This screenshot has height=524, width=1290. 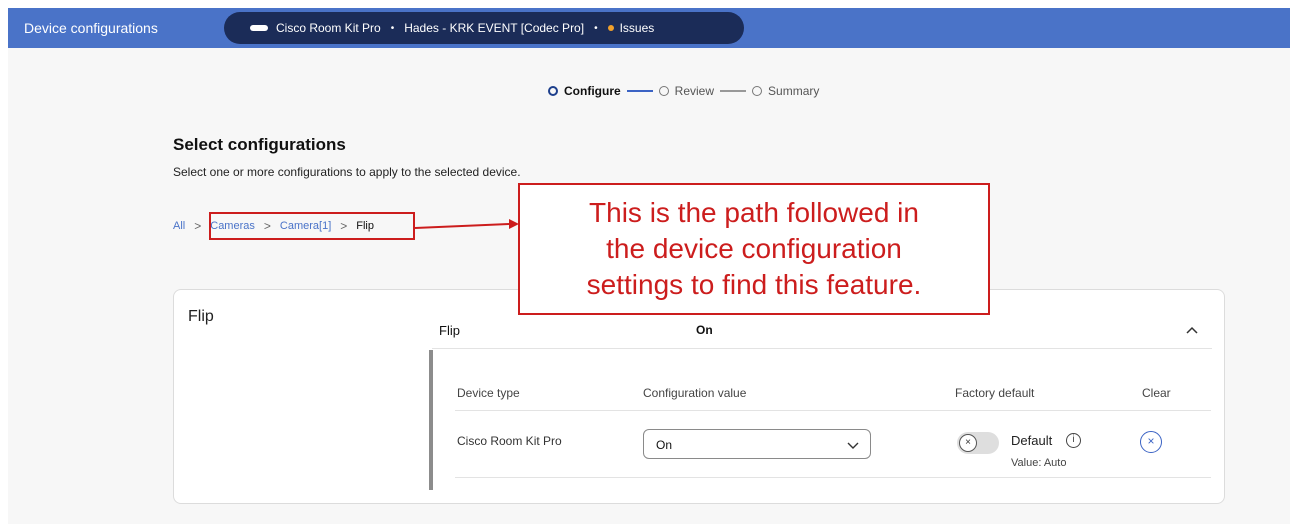 What do you see at coordinates (663, 91) in the screenshot?
I see `step-review-icon` at bounding box center [663, 91].